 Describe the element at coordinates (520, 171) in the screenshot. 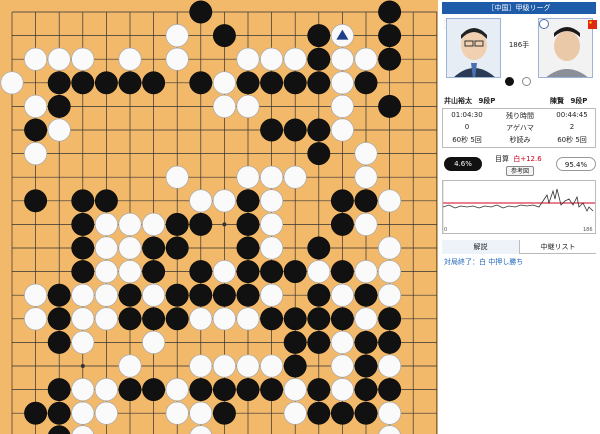

I see `reference-button: 参考図` at that location.